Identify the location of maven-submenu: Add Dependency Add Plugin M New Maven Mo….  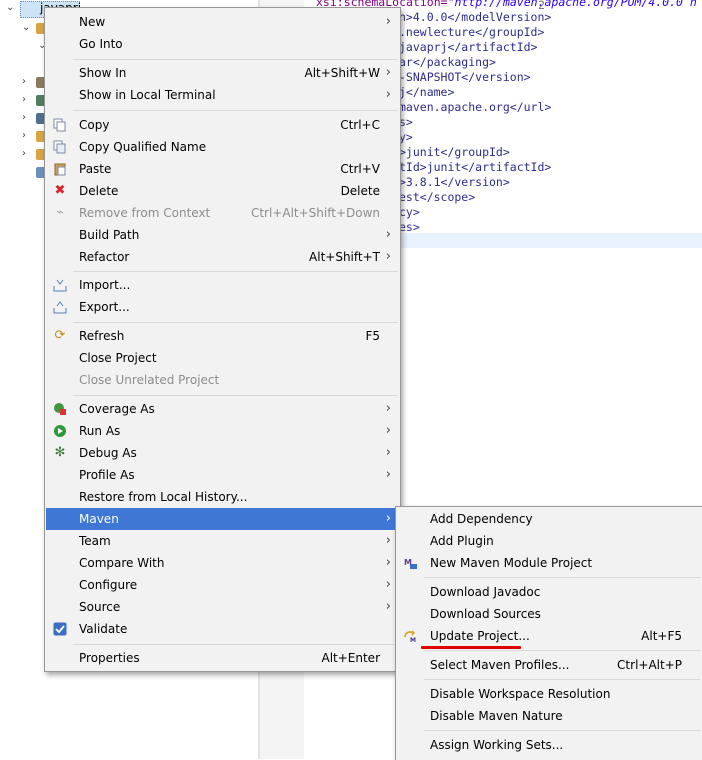
(548, 633).